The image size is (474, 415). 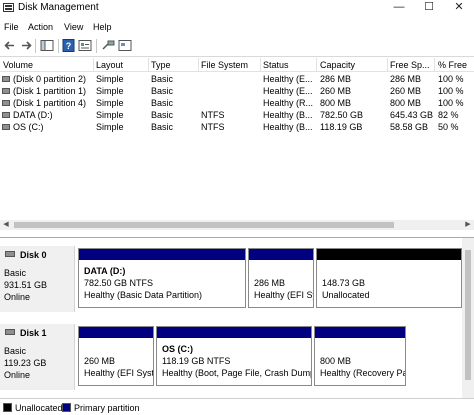 I want to click on partition-status: Healthy (Basic Data Partition), so click(x=143, y=295).